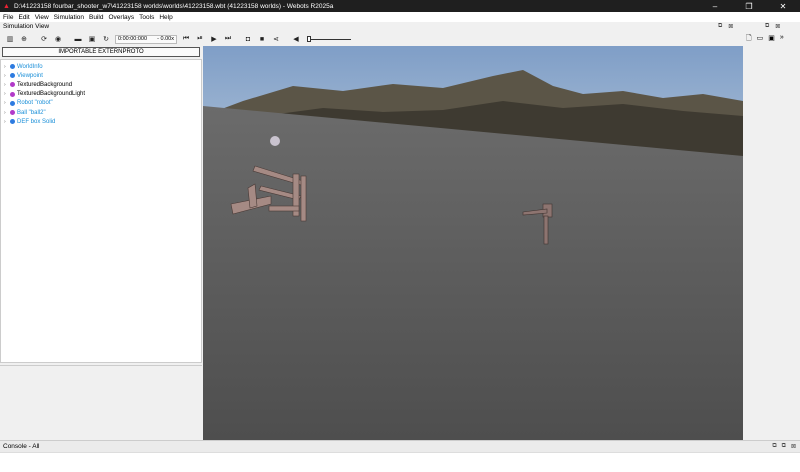 This screenshot has height=472, width=800. What do you see at coordinates (772, 26) in the screenshot?
I see `dock-icons-right: ⧉ ⊠` at bounding box center [772, 26].